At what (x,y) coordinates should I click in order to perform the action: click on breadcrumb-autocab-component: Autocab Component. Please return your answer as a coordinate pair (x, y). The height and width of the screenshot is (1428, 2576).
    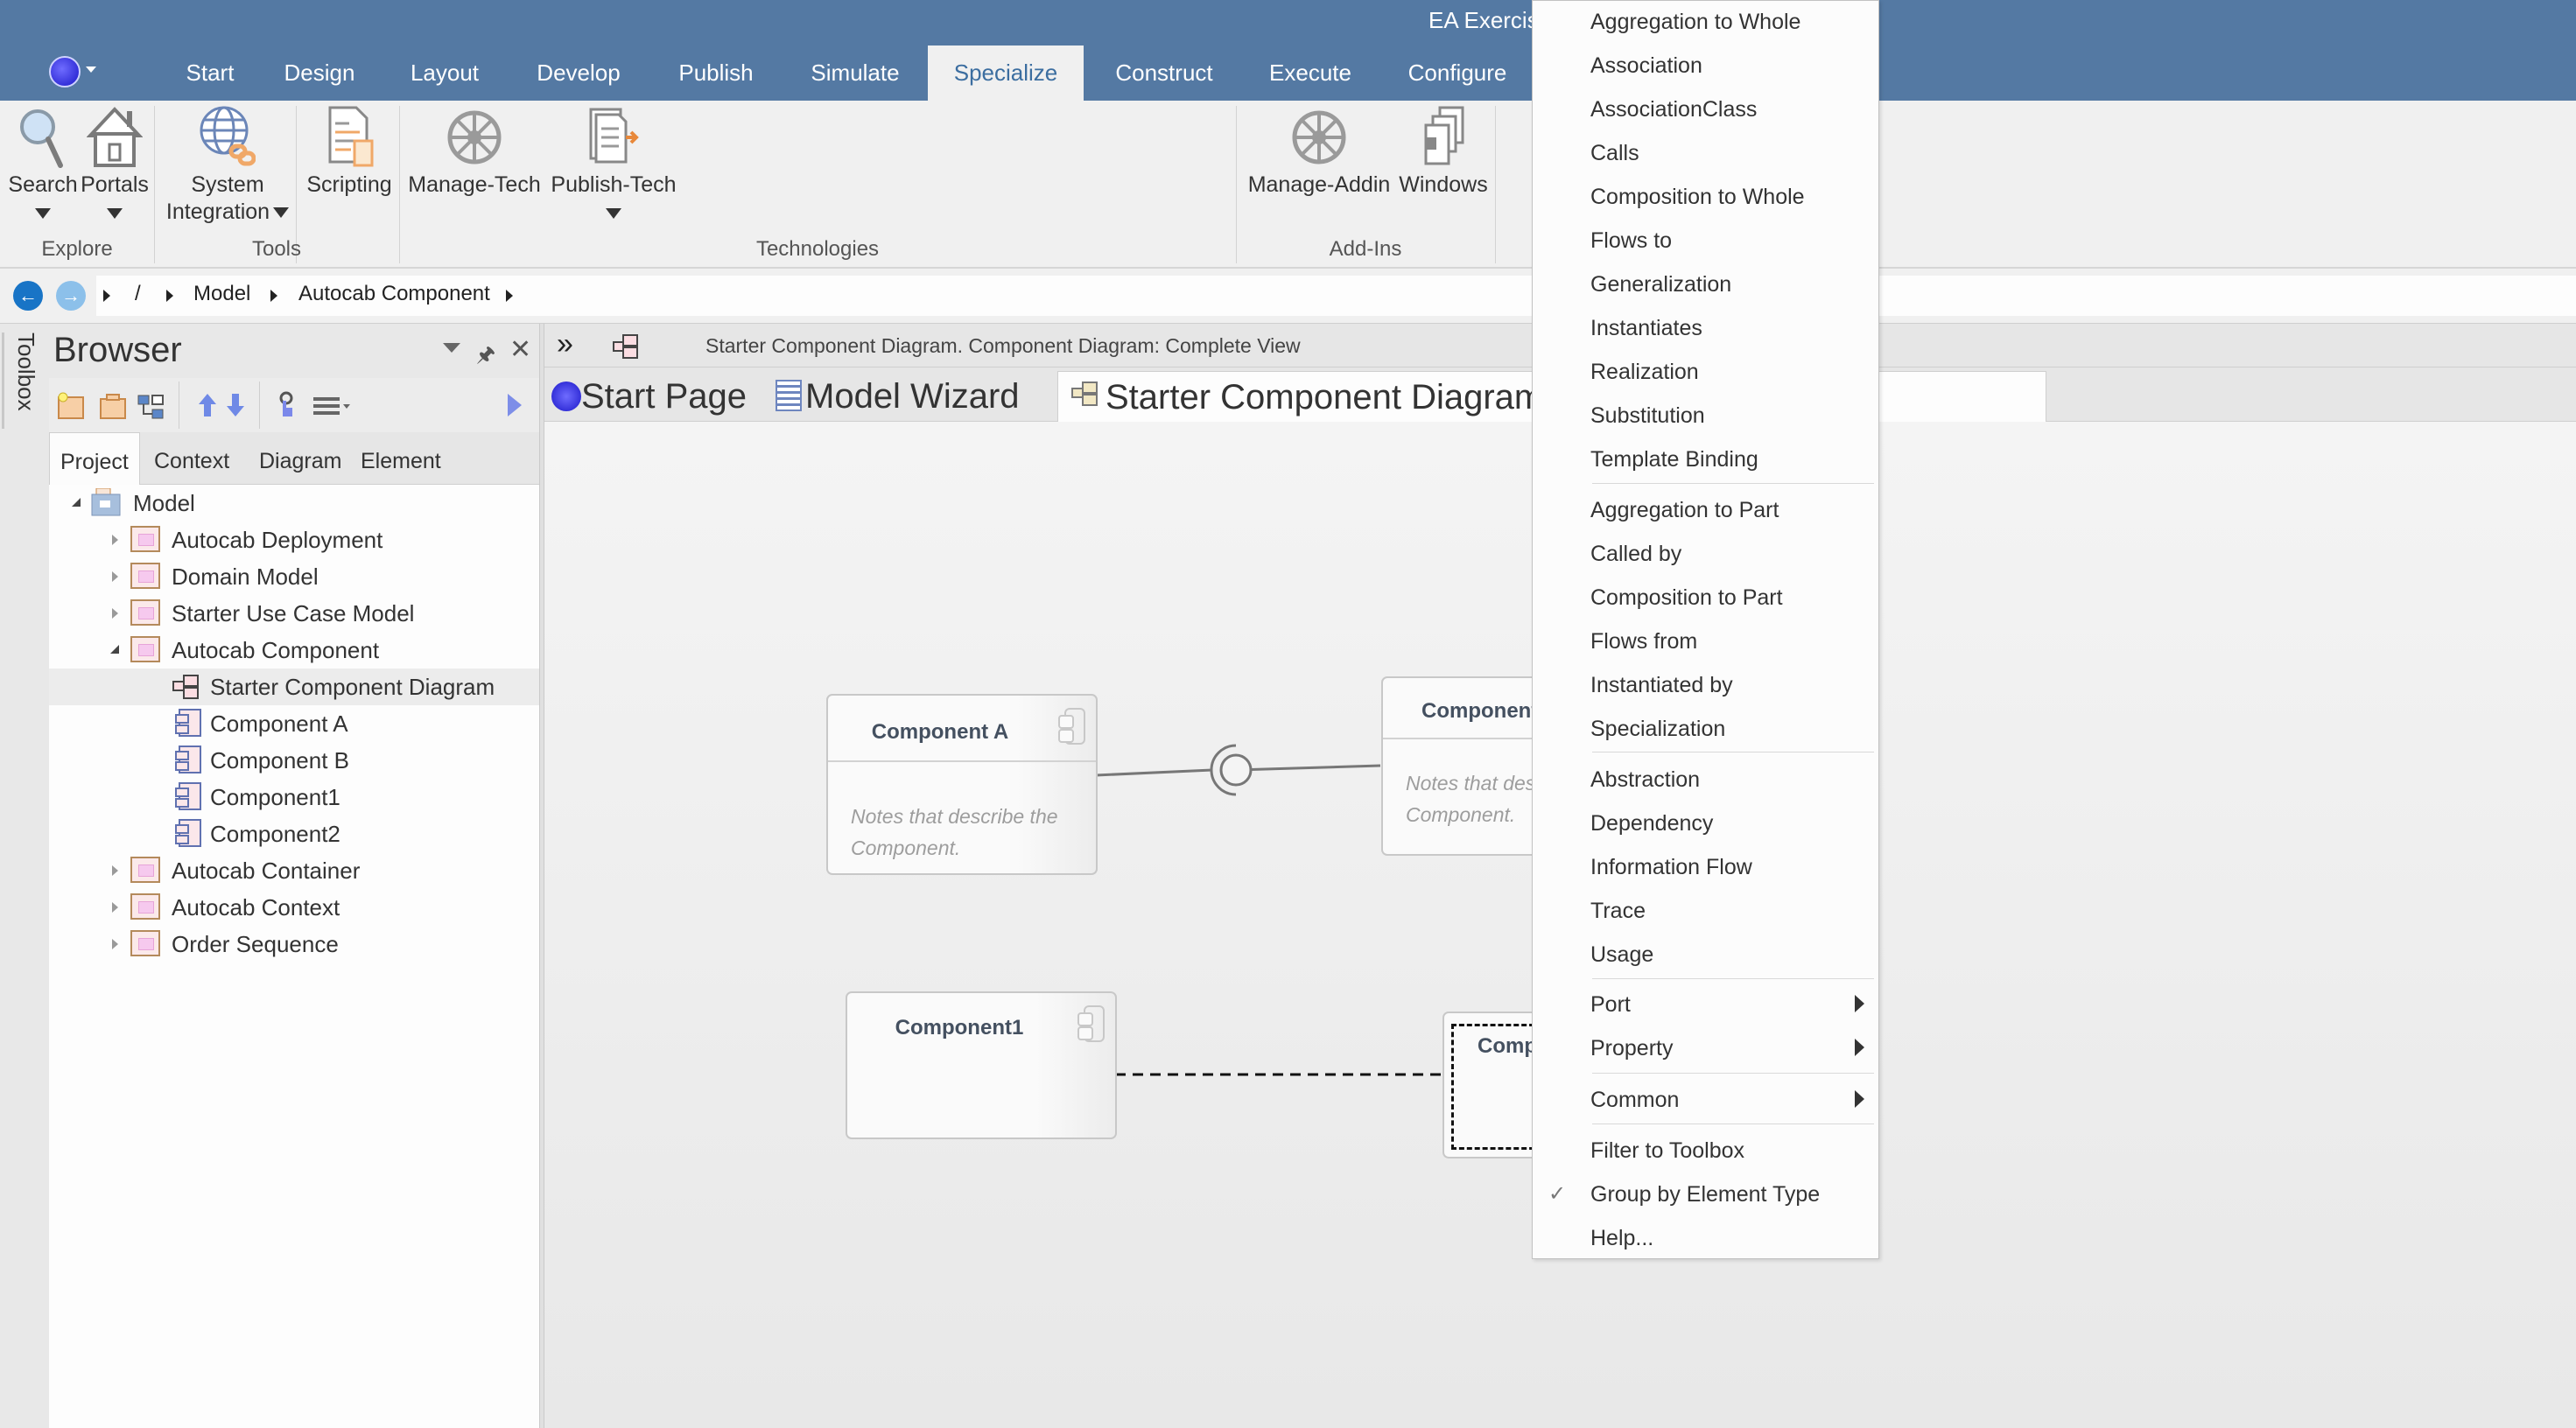
    Looking at the image, I should click on (394, 294).